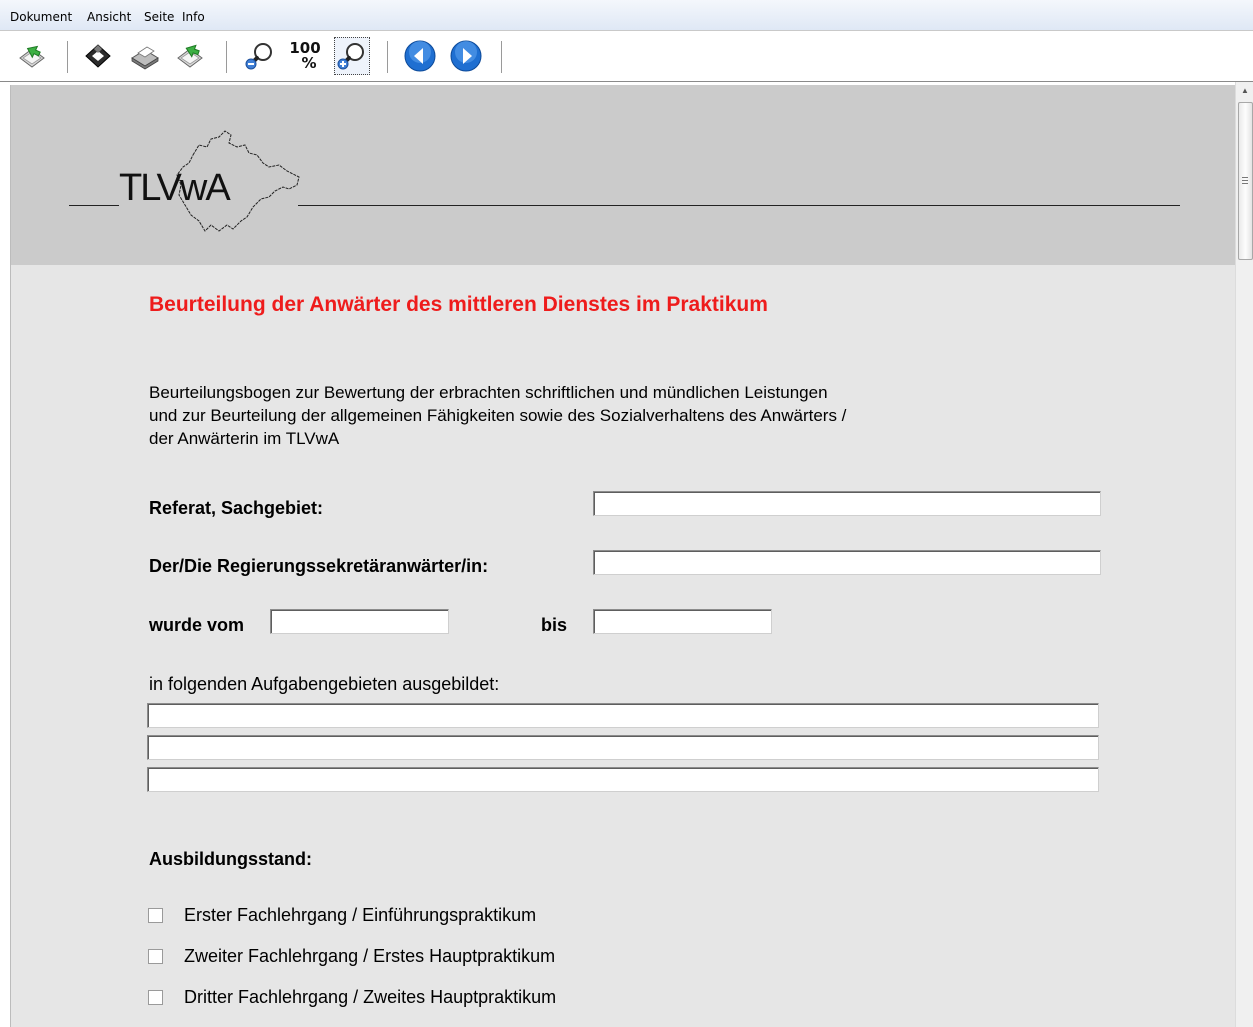 The width and height of the screenshot is (1253, 1027). What do you see at coordinates (109, 17) in the screenshot?
I see `menu-ansicht: Ansicht` at bounding box center [109, 17].